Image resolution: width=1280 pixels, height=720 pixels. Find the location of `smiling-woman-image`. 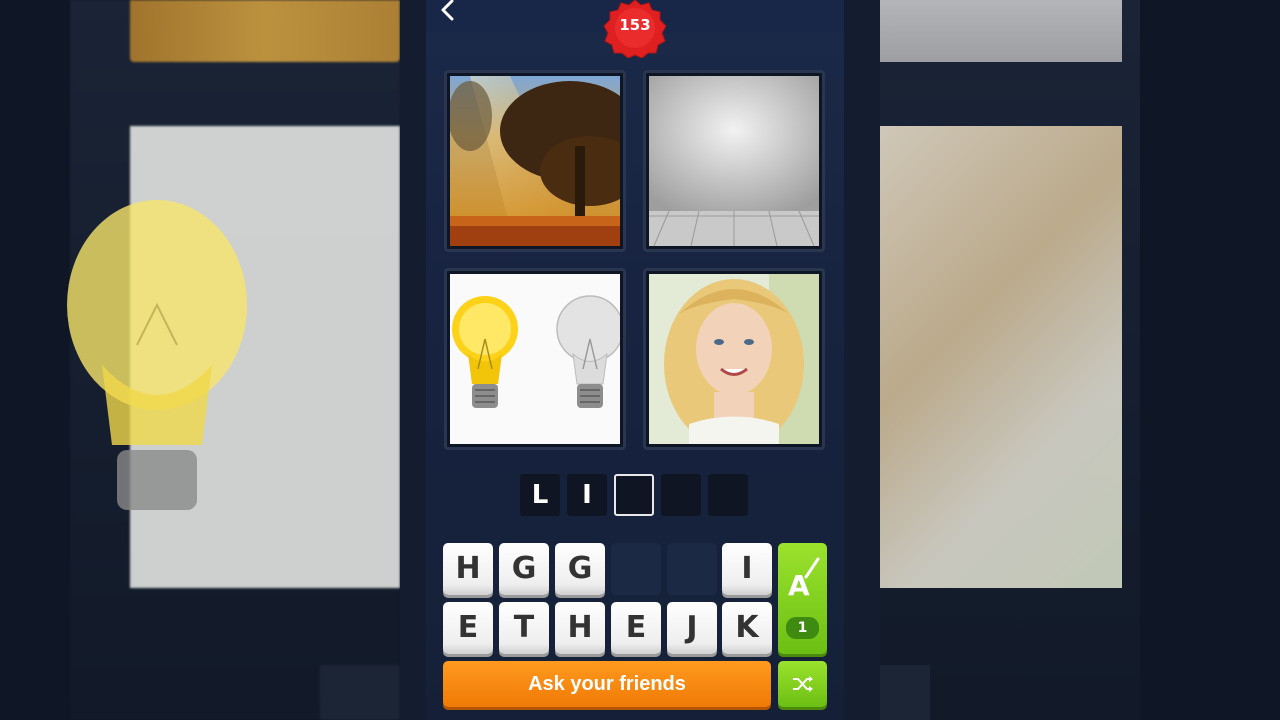

smiling-woman-image is located at coordinates (734, 359).